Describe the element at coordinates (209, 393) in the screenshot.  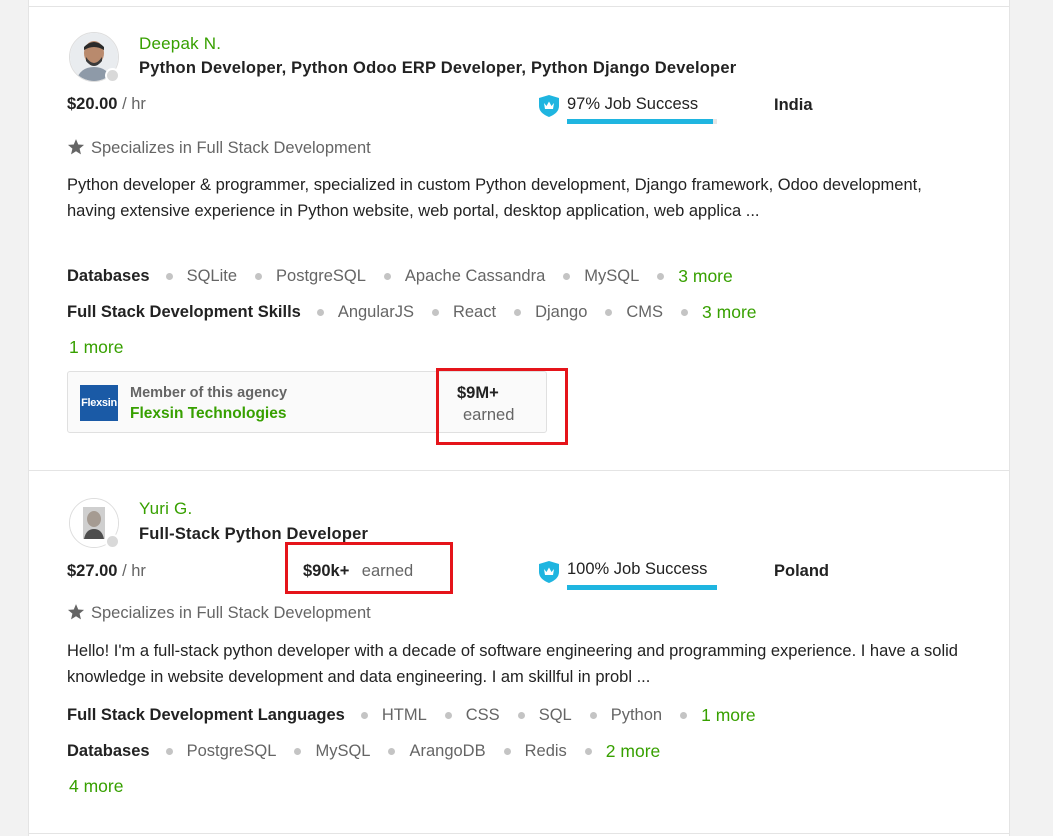
I see `agency-member-label: Member of this agency` at that location.